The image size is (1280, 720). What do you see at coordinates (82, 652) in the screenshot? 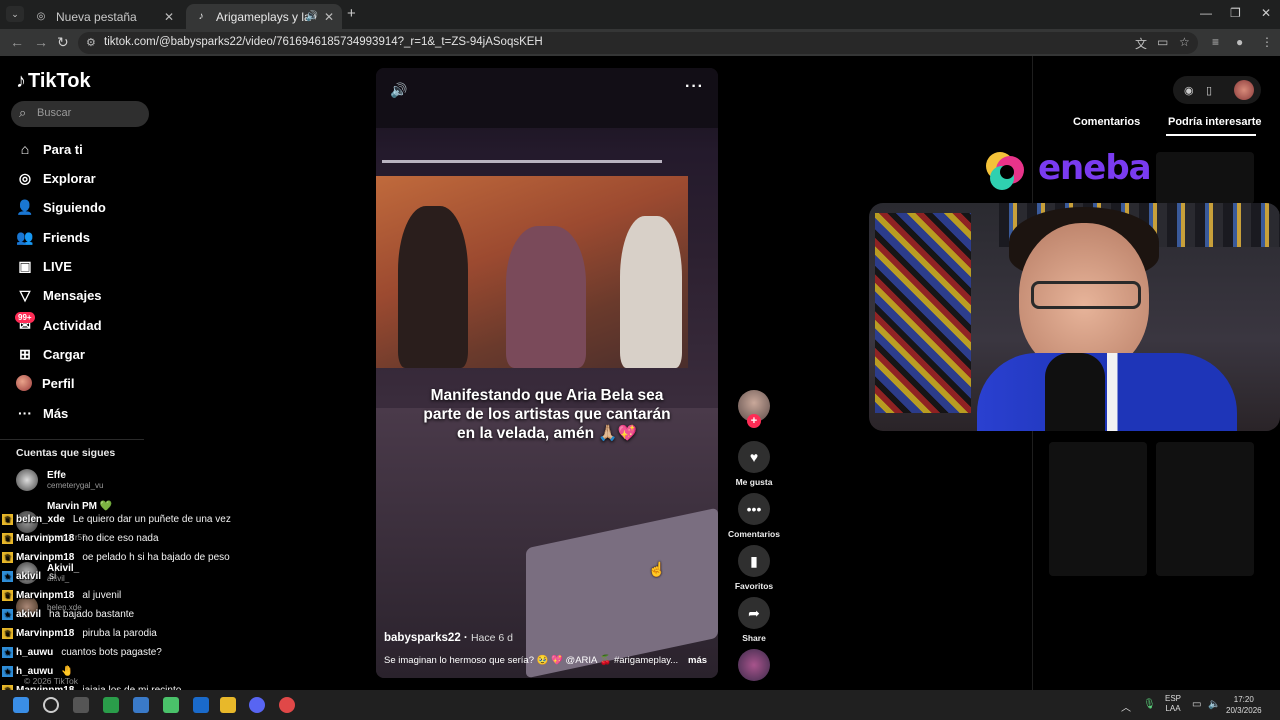
I see `chat-message: ★ h_auwu cuantos bots pagaste?` at bounding box center [82, 652].